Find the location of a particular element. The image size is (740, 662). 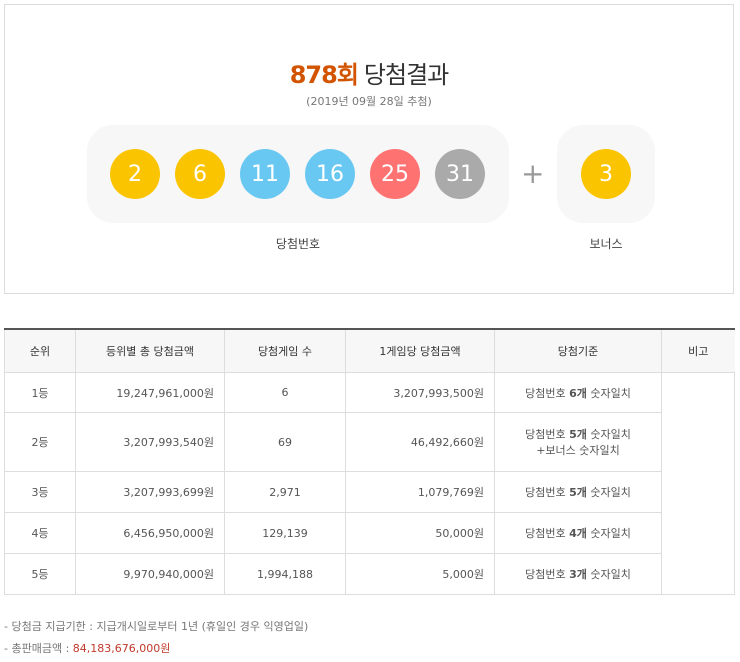

note-cell is located at coordinates (698, 483).